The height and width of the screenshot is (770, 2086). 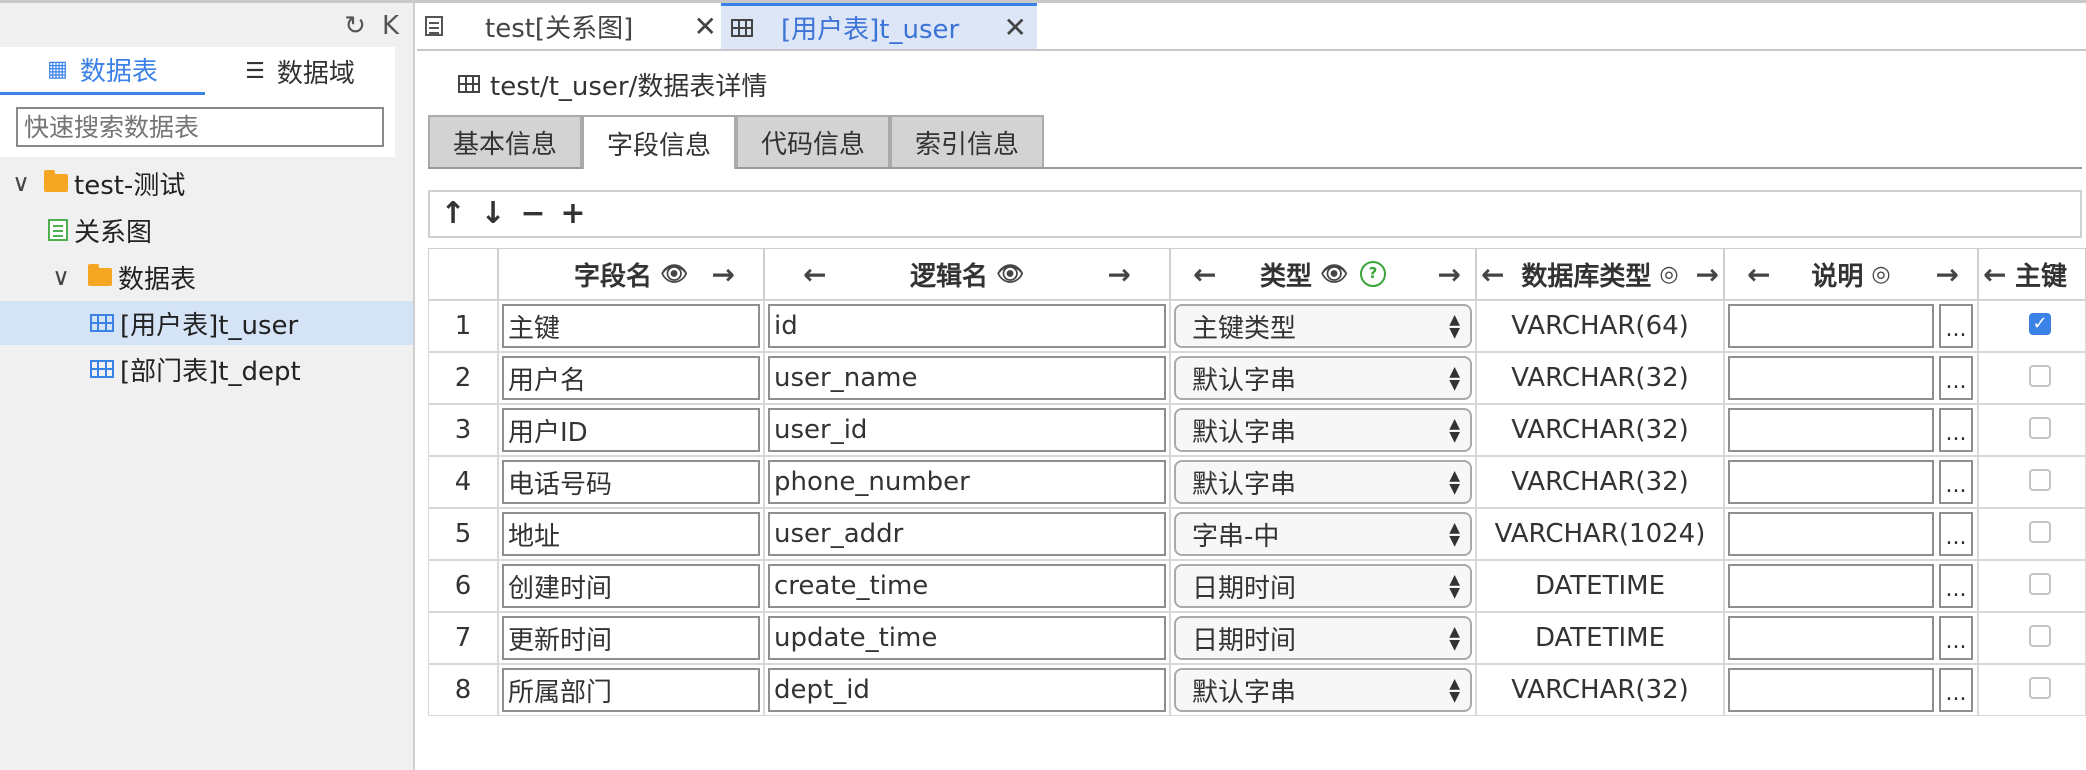 I want to click on subtab-index-info: 索引信息, so click(x=967, y=141).